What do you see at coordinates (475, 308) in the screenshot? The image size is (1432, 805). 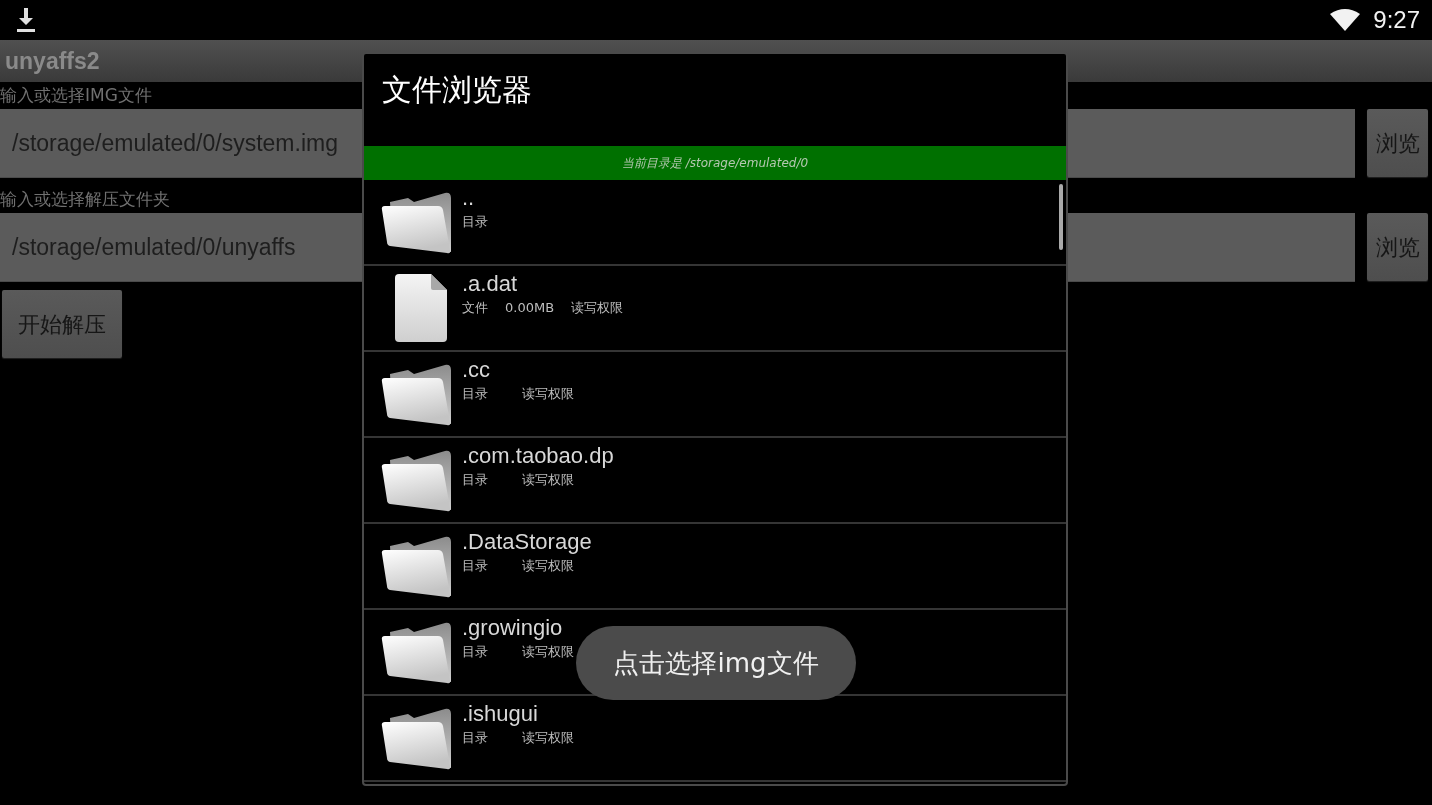 I see `entry-type: 文件` at bounding box center [475, 308].